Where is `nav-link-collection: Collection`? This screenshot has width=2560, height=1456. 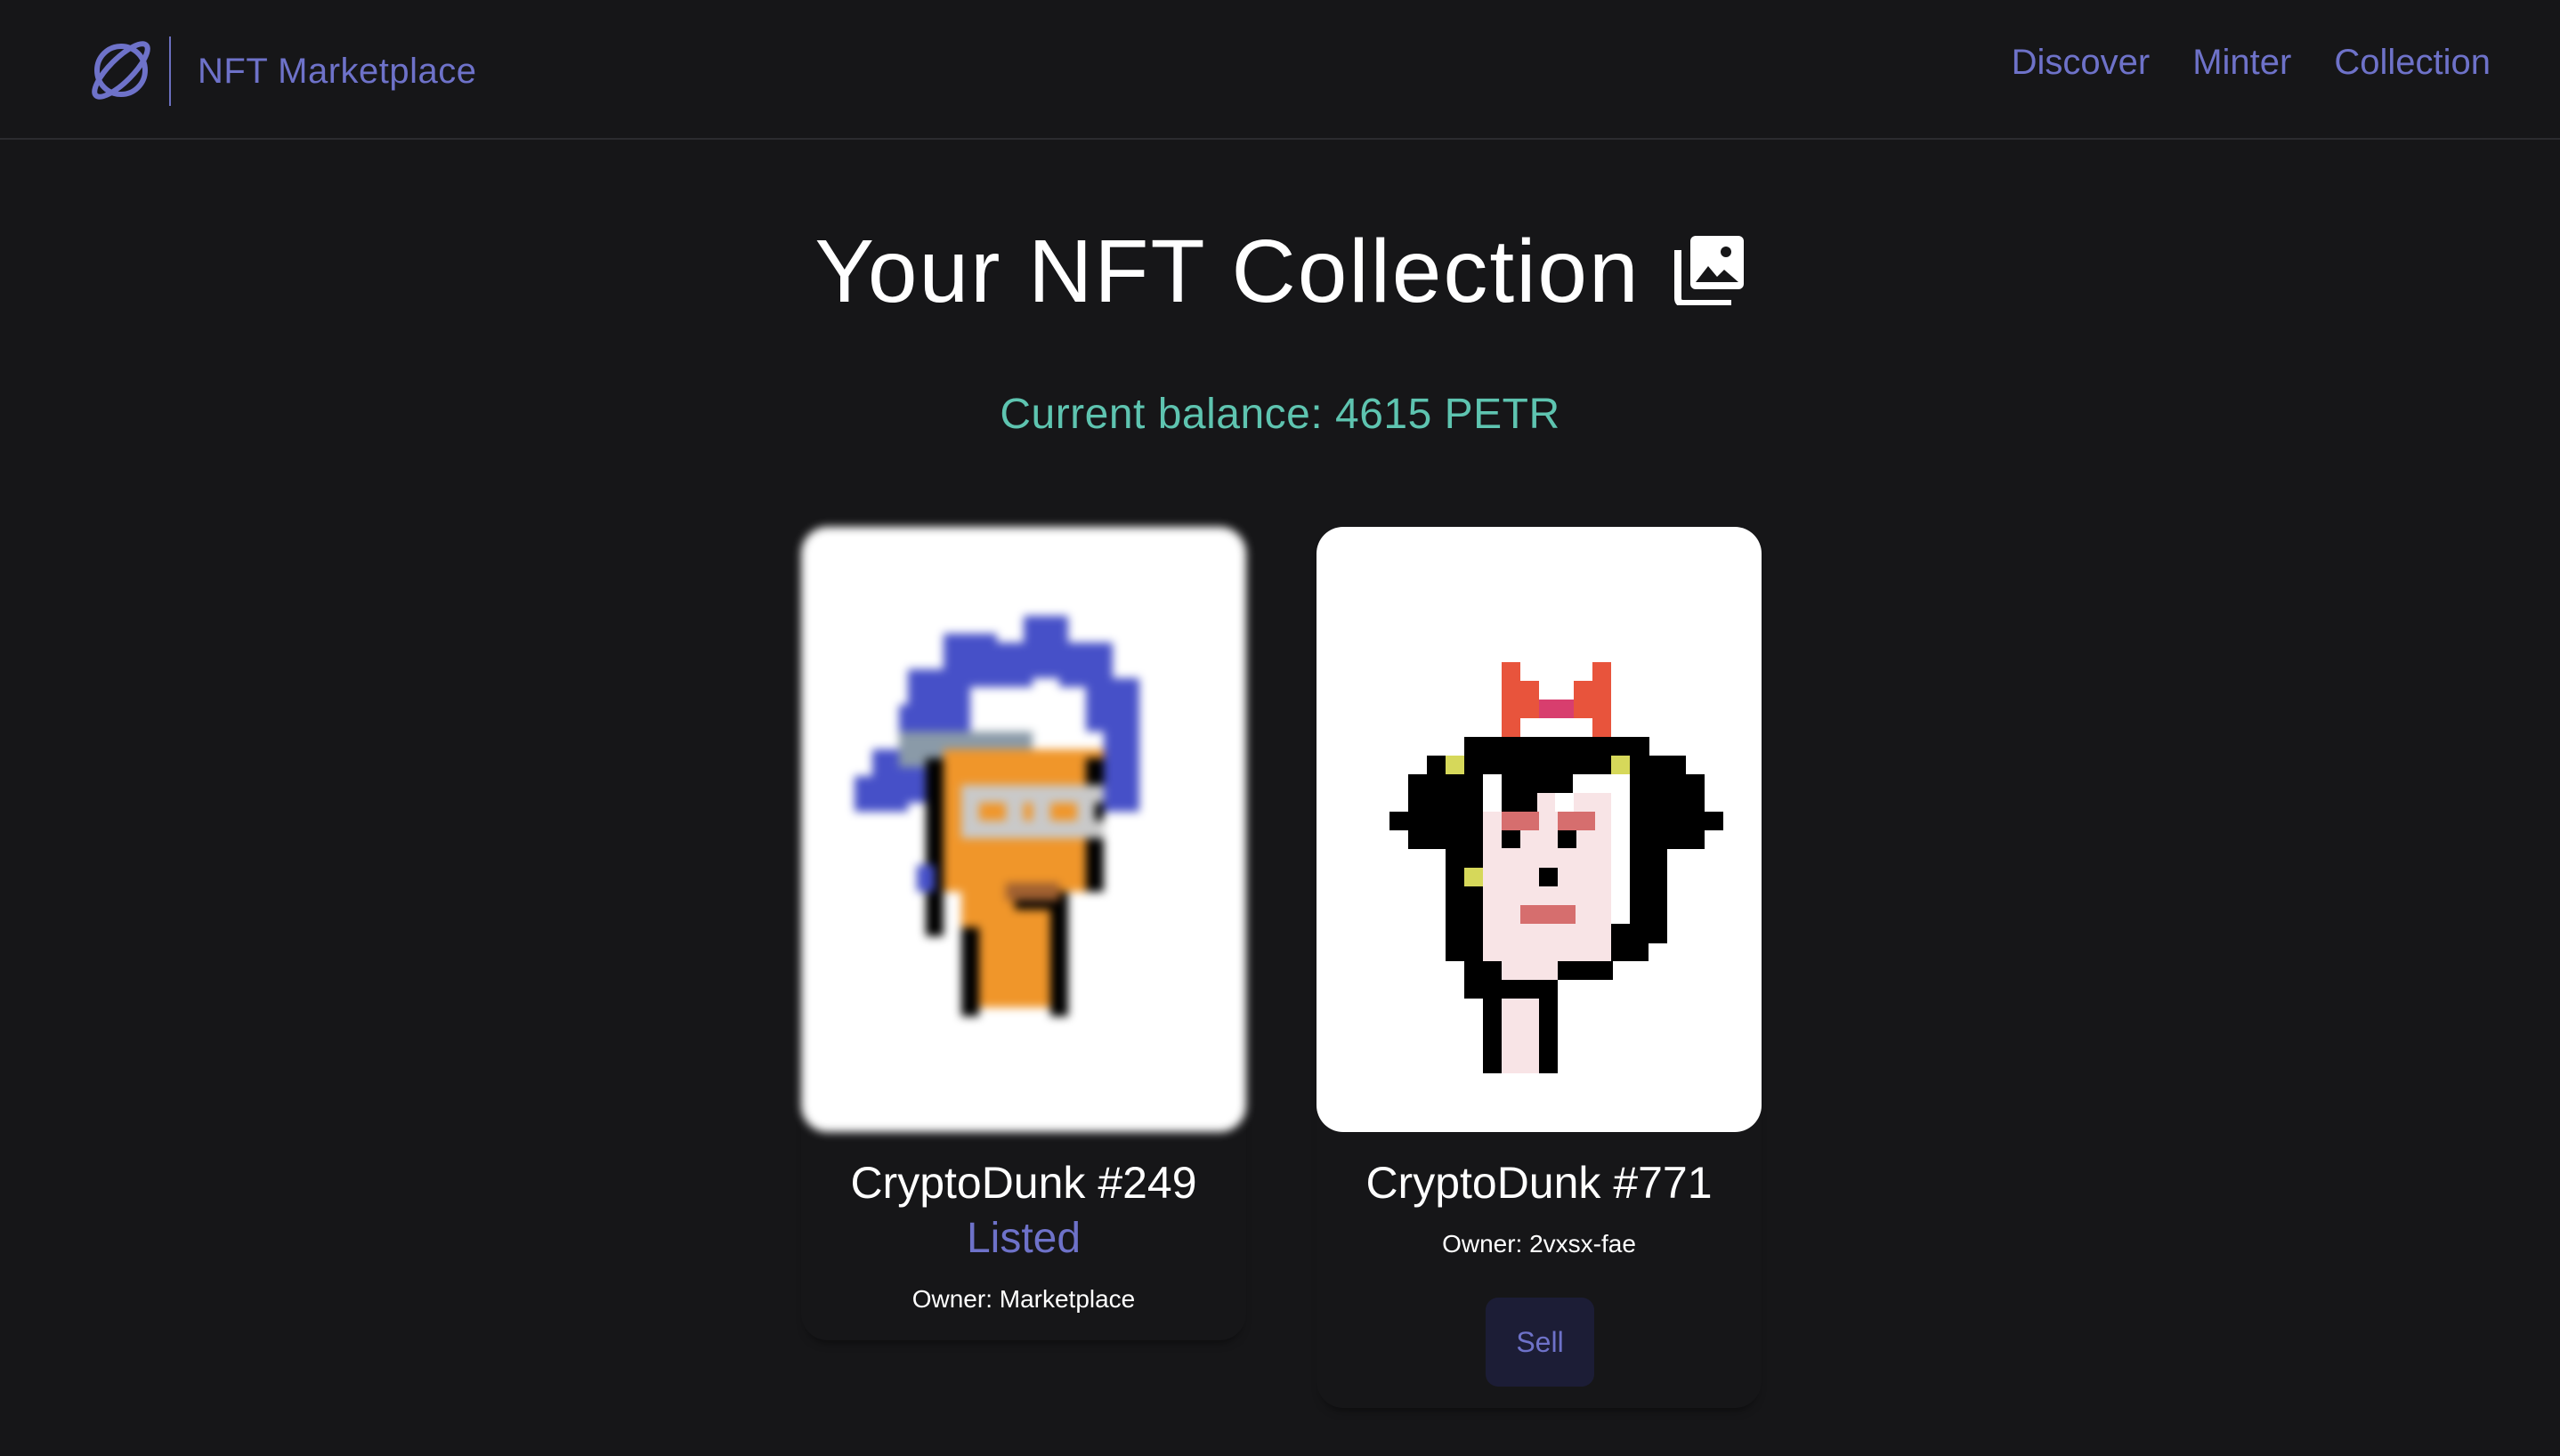 nav-link-collection: Collection is located at coordinates (2412, 63).